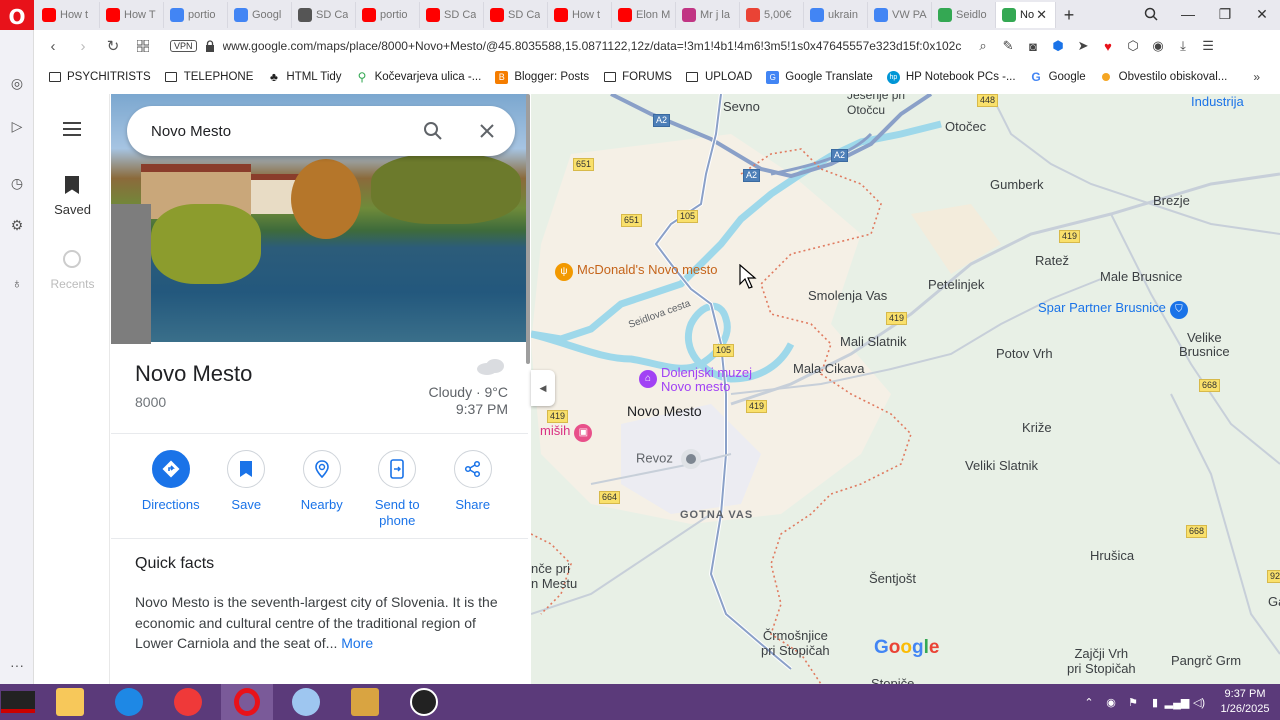  I want to click on map-label-city: Novo Mesto, so click(664, 411).